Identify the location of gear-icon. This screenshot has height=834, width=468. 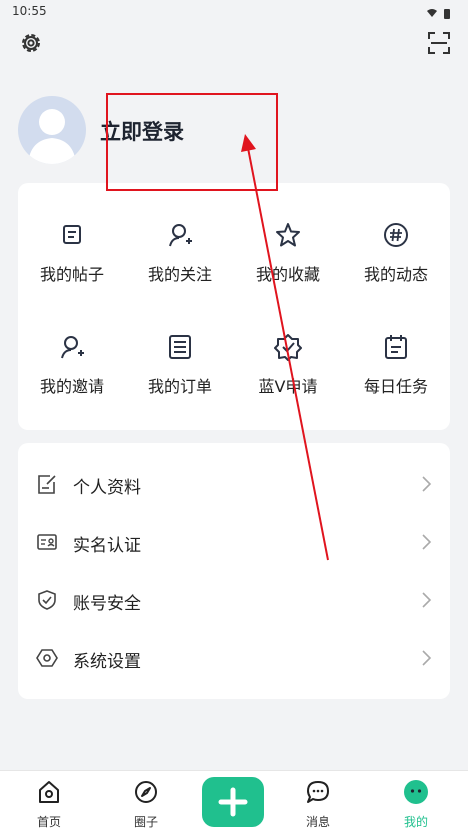
(31, 43).